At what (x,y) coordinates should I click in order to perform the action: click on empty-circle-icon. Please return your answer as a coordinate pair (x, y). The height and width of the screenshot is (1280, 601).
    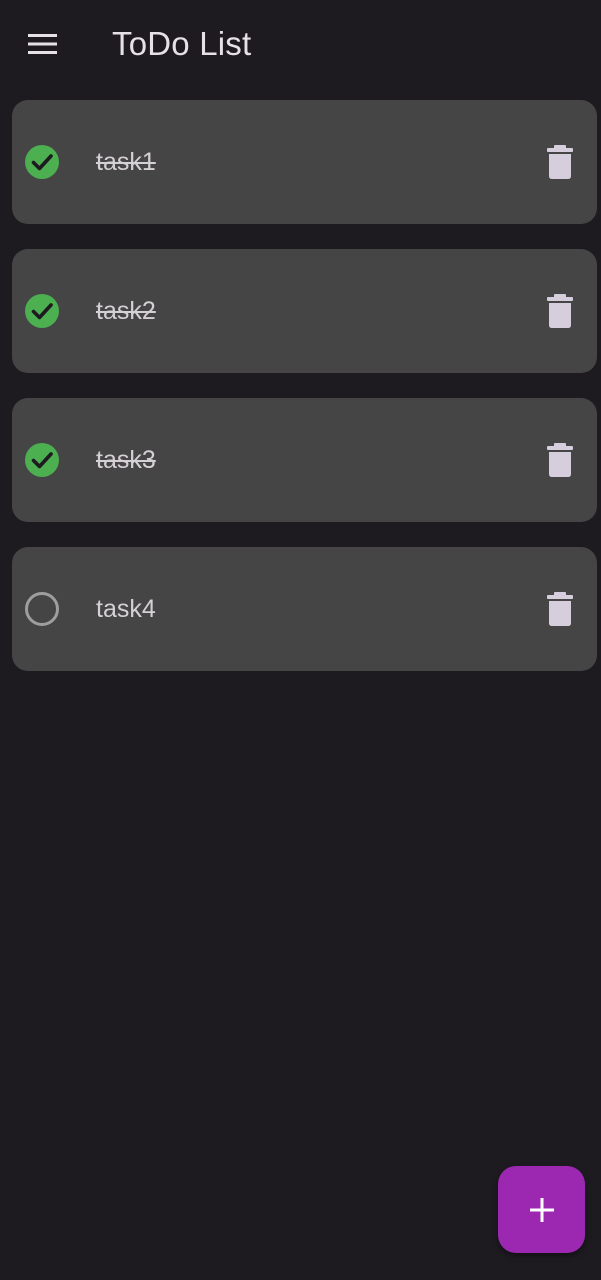
    Looking at the image, I should click on (42, 609).